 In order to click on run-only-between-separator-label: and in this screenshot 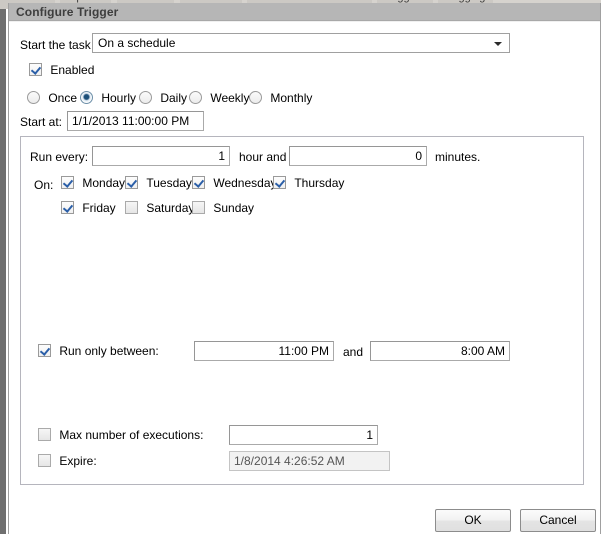, I will do `click(353, 352)`.